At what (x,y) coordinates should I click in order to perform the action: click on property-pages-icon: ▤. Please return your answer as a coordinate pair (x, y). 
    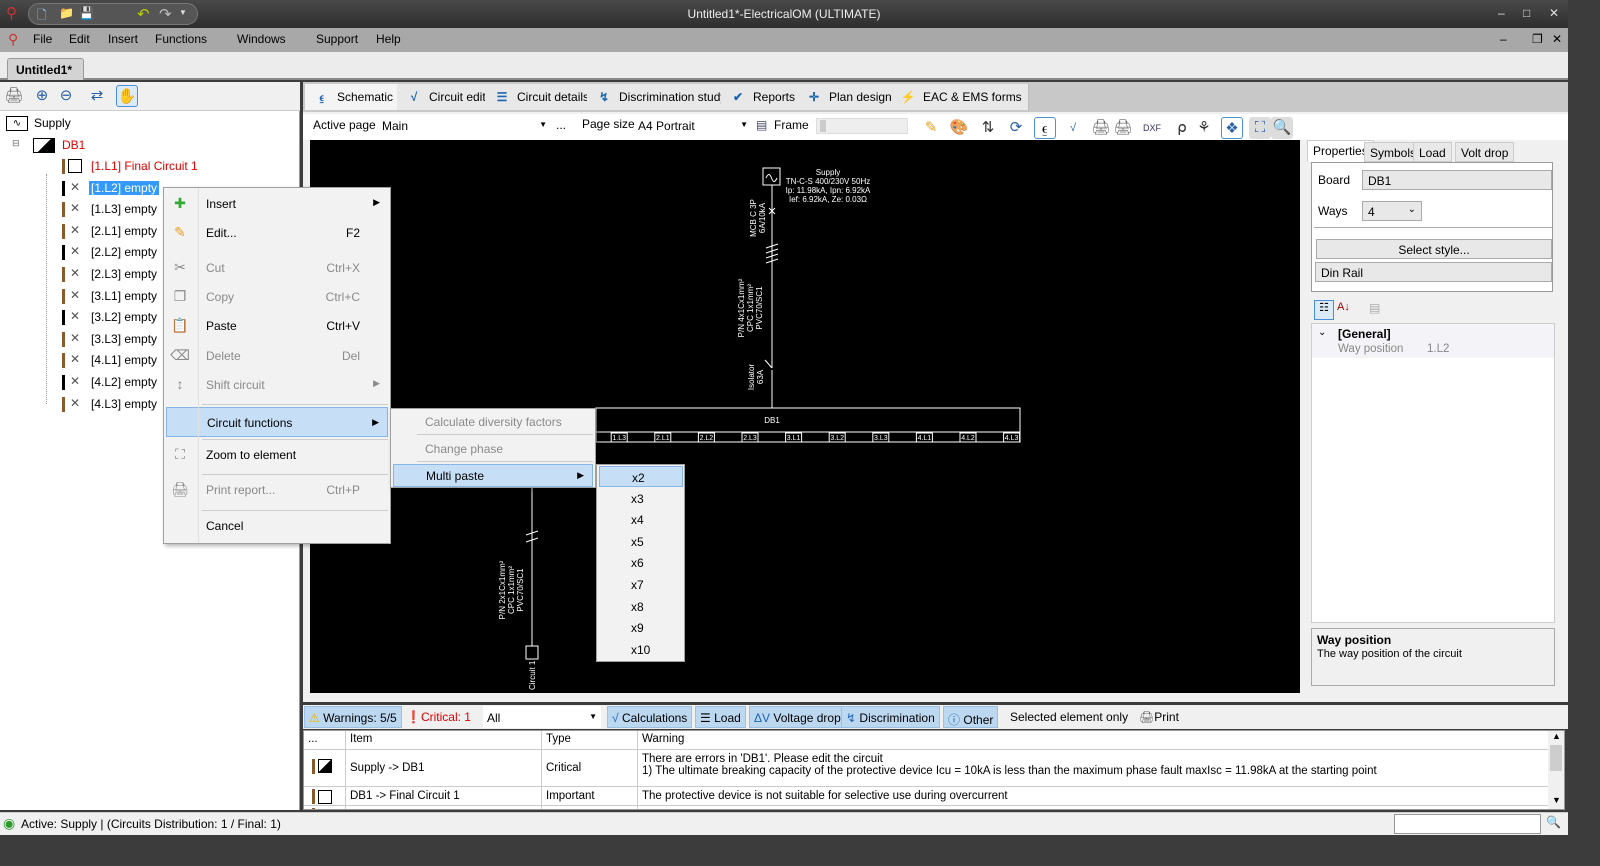
    Looking at the image, I should click on (1374, 308).